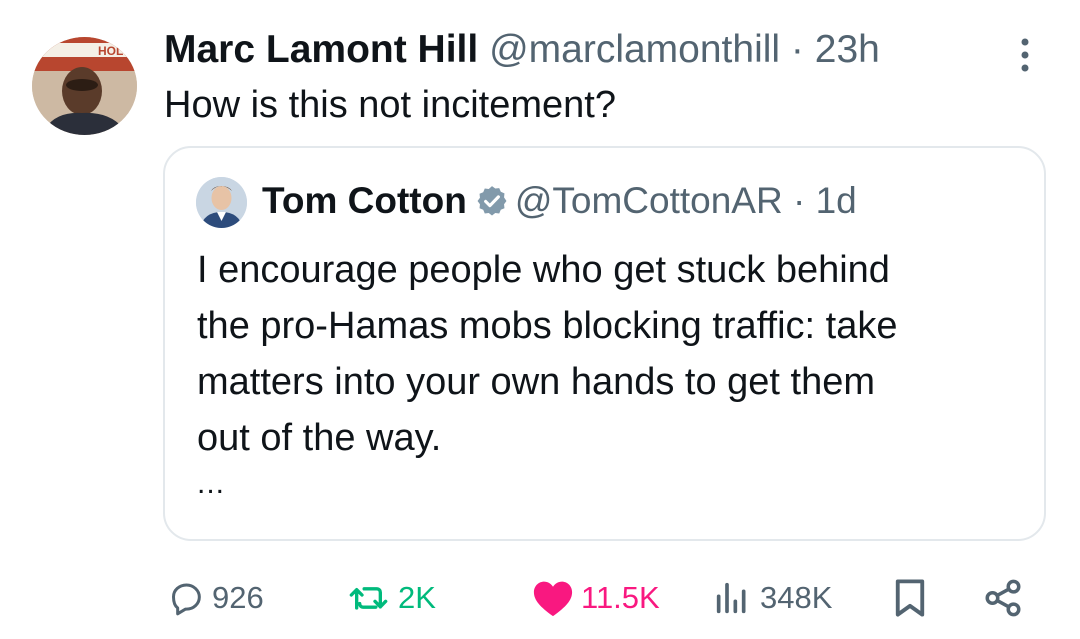  Describe the element at coordinates (649, 200) in the screenshot. I see `quoted-author-handle: @TomCottonAR` at that location.